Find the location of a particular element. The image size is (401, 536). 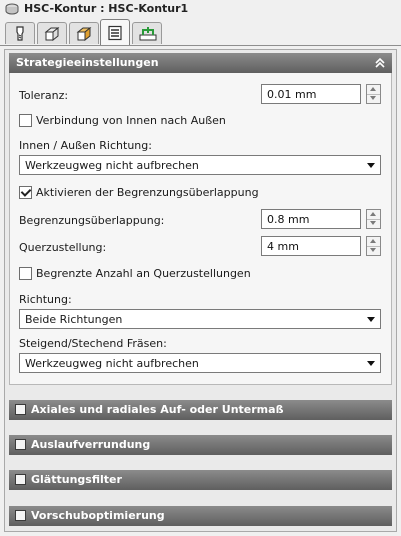

glaettungsfilter-section-header: Glättungsfilter is located at coordinates (200, 480).